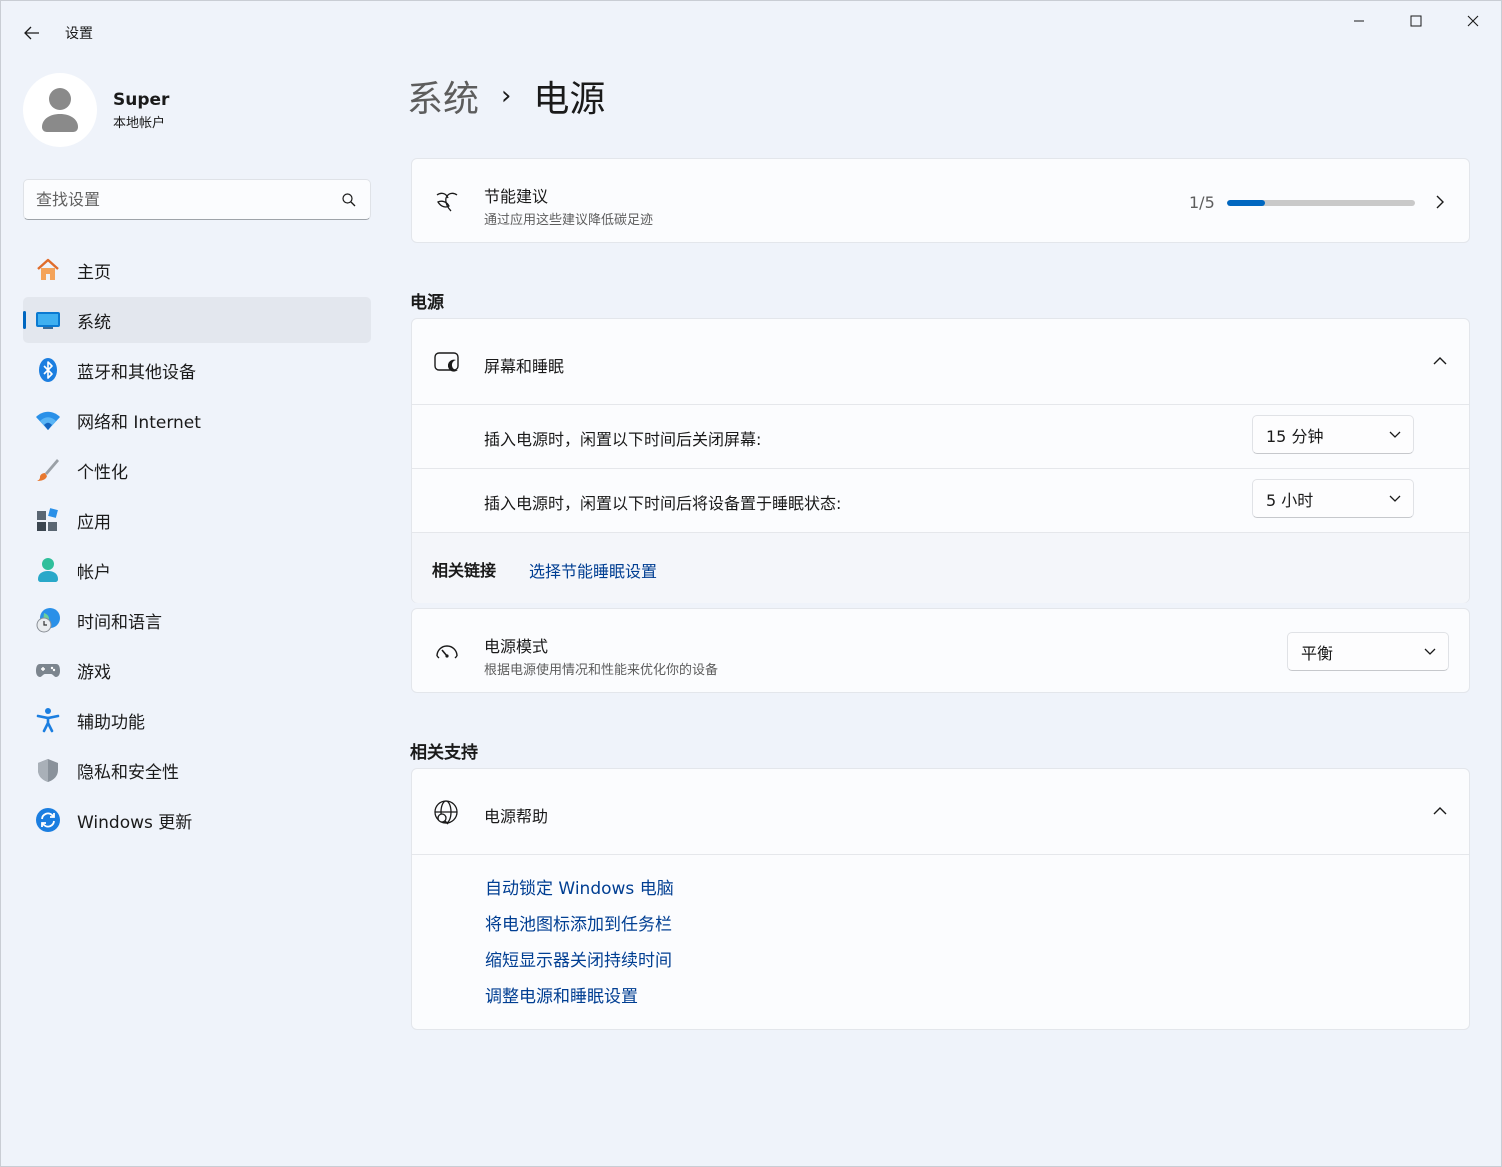  What do you see at coordinates (447, 813) in the screenshot?
I see `globe-search-icon` at bounding box center [447, 813].